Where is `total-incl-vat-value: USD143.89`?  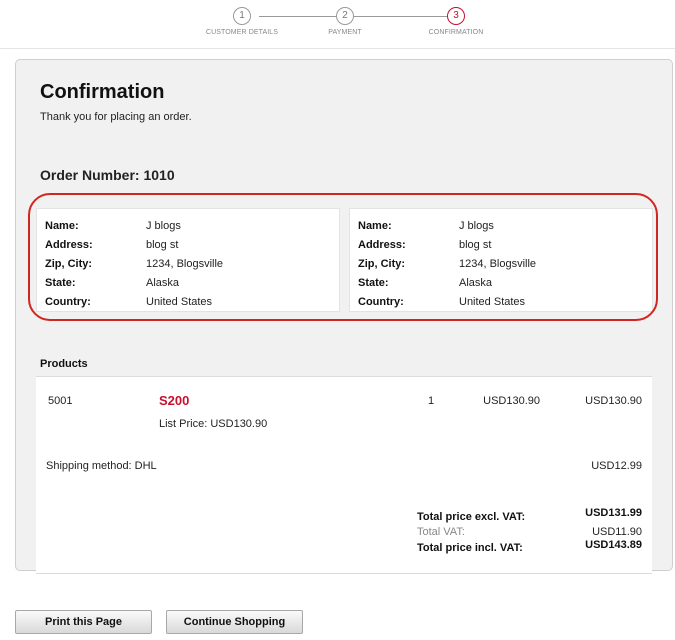 total-incl-vat-value: USD143.89 is located at coordinates (613, 545).